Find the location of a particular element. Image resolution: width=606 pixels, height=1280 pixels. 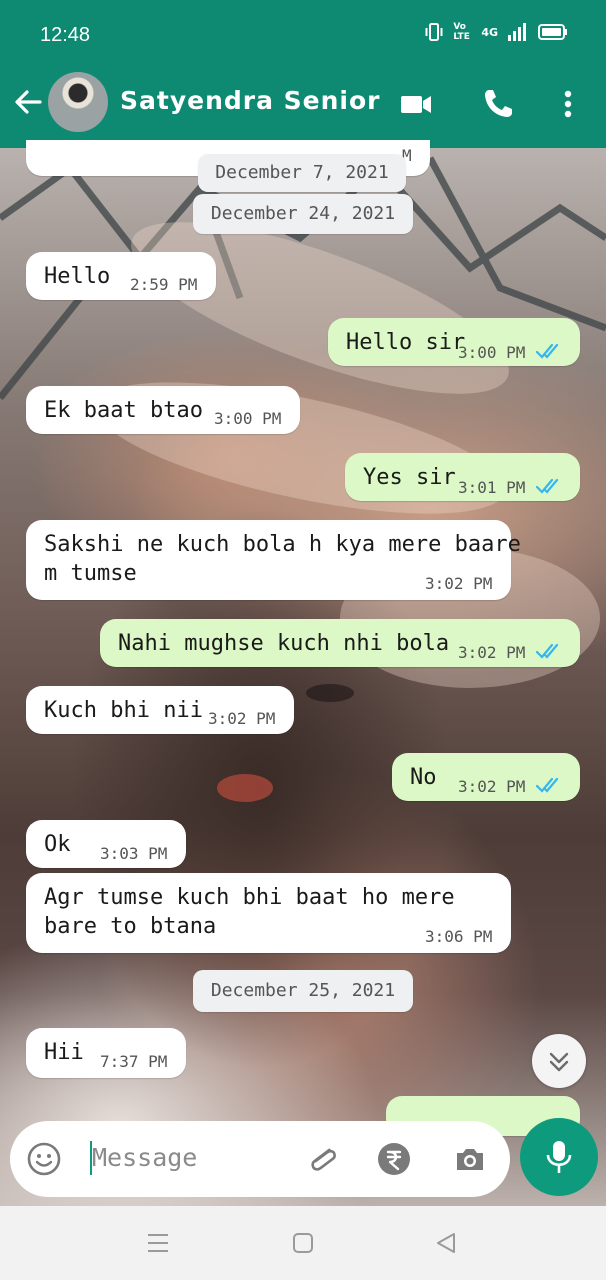

attach-icon is located at coordinates (322, 1159).